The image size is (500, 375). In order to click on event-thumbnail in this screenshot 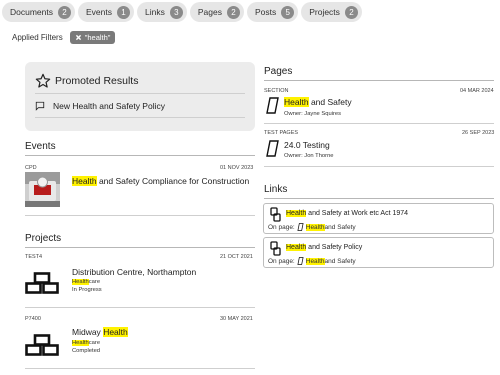, I will do `click(42, 189)`.